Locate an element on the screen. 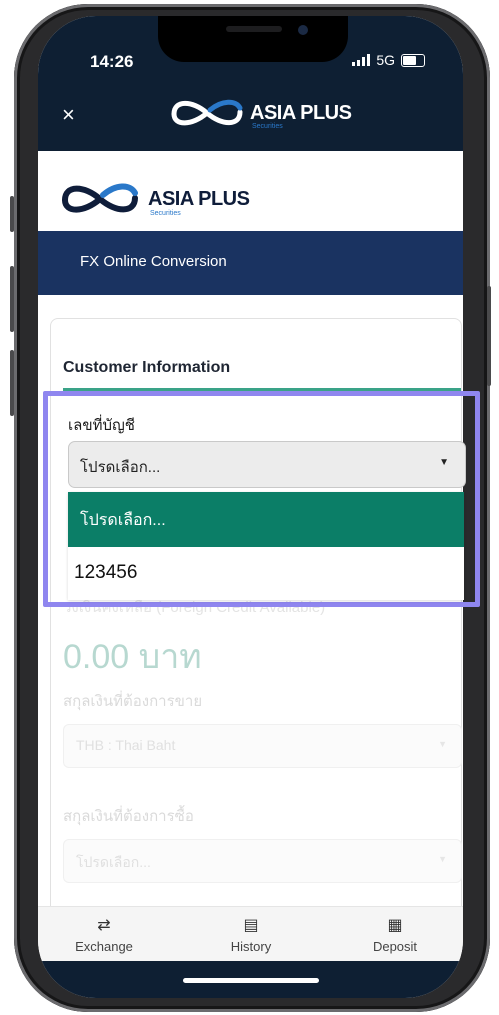  app-header: 14:26 5G × ASIA PLUS Securities is located at coordinates (250, 83).